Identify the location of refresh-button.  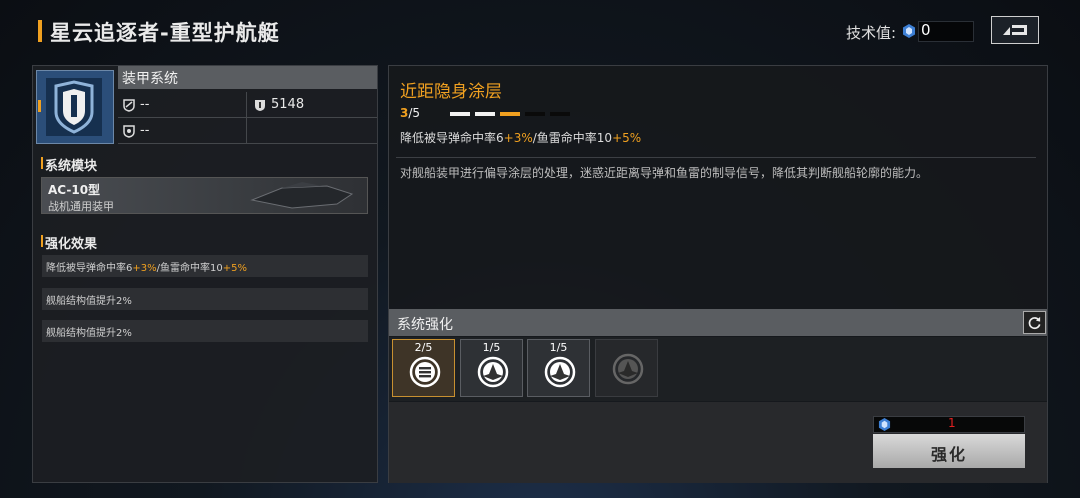
(1034, 322).